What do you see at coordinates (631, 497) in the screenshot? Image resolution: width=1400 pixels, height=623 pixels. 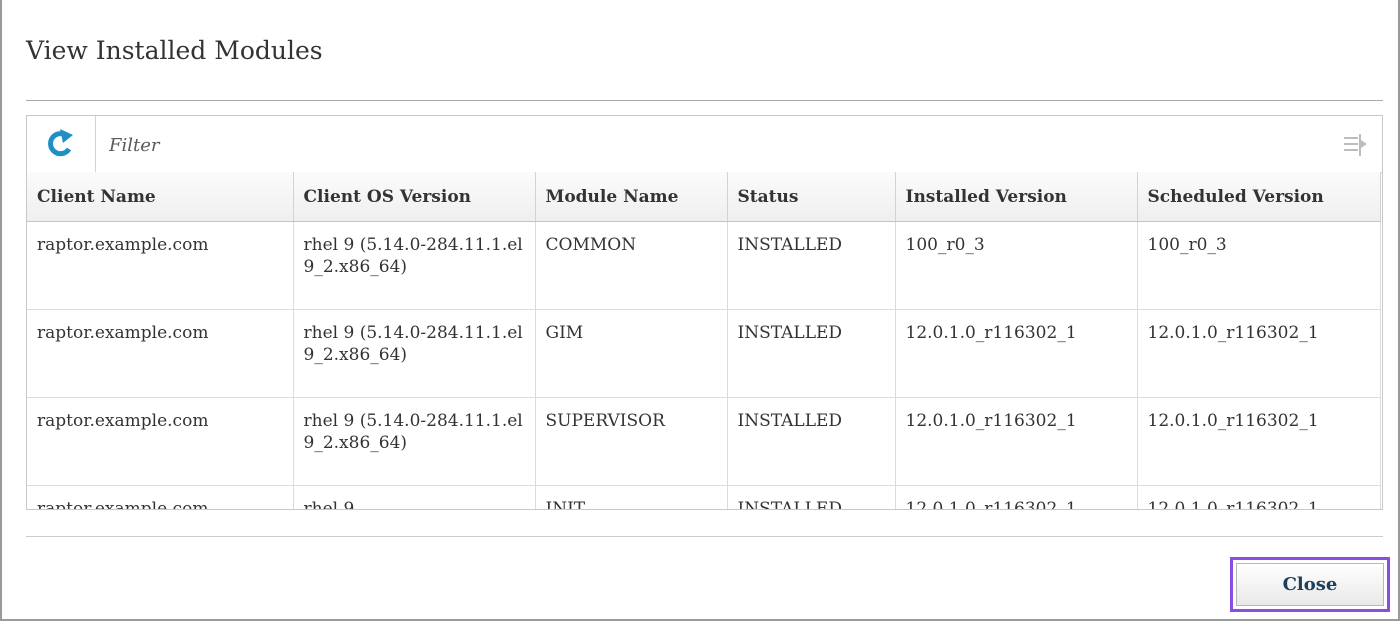 I see `cell-module-name: INIT` at bounding box center [631, 497].